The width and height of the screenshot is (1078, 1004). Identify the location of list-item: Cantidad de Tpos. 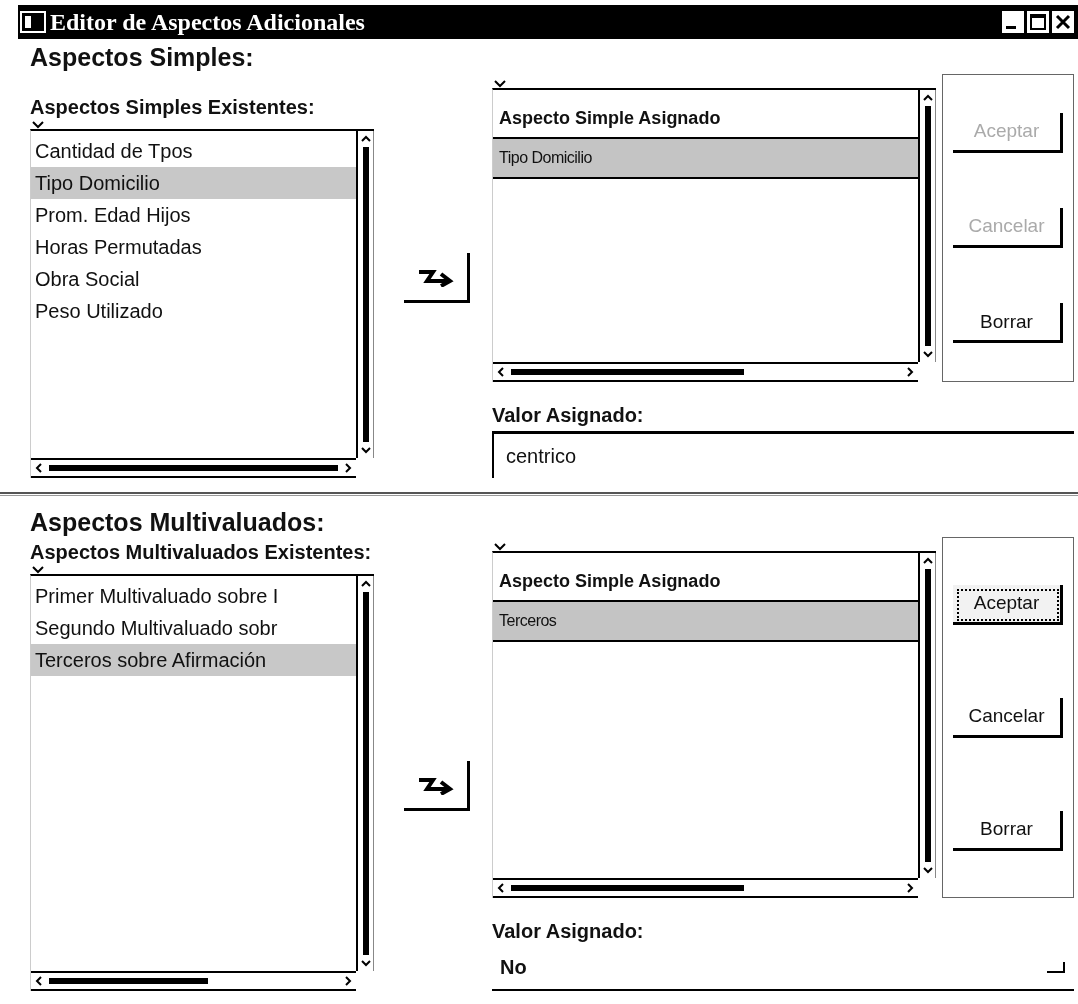
(193, 151).